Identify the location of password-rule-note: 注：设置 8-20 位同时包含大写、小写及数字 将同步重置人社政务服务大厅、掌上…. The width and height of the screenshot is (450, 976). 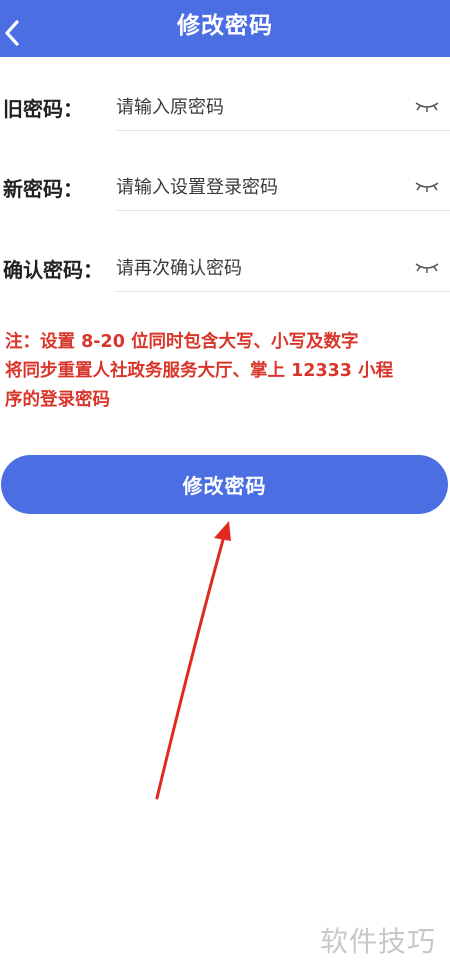
(225, 371).